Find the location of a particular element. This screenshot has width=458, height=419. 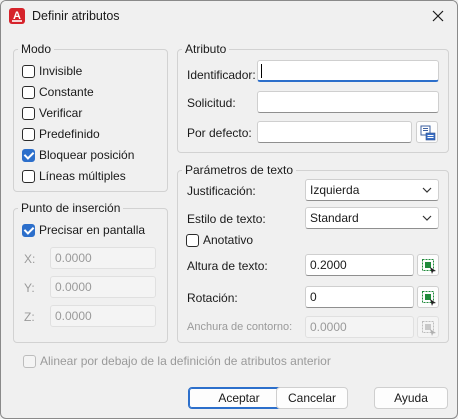

anotativo-checkbox-box is located at coordinates (192, 240).